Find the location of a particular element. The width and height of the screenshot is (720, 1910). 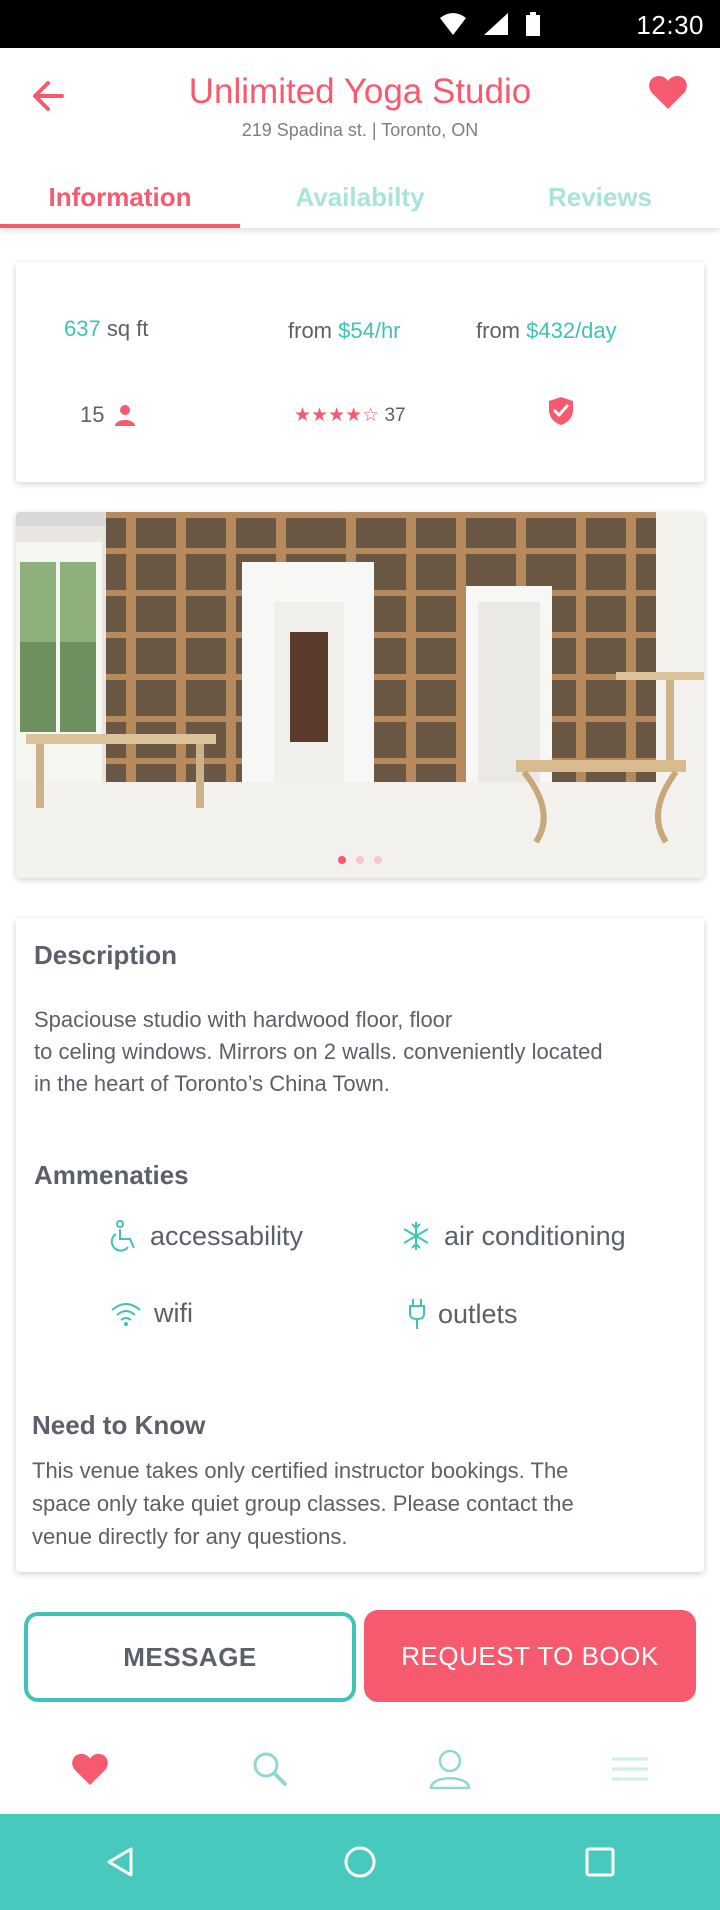

wifi-icon is located at coordinates (126, 1314).